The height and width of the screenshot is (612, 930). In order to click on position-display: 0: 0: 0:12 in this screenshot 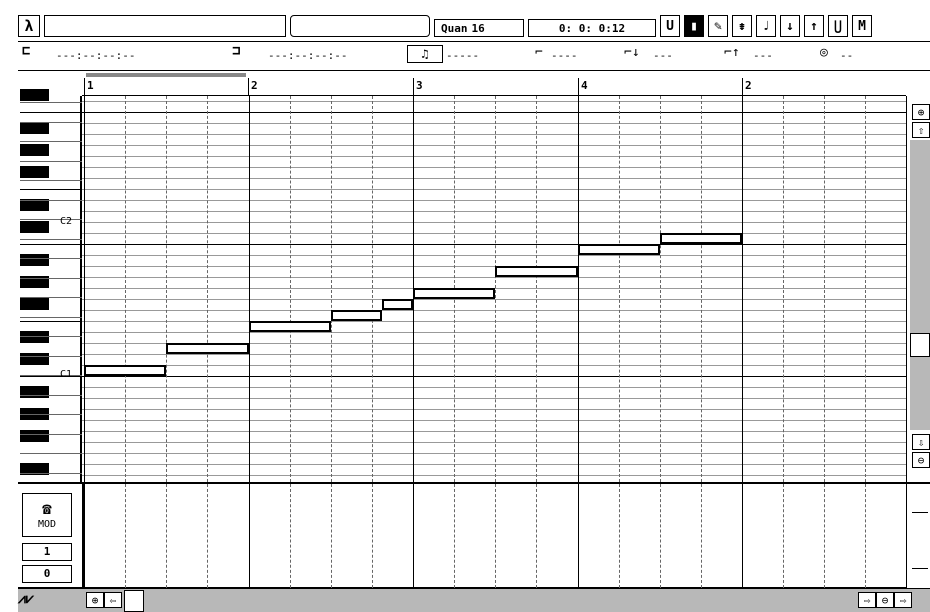, I will do `click(592, 28)`.